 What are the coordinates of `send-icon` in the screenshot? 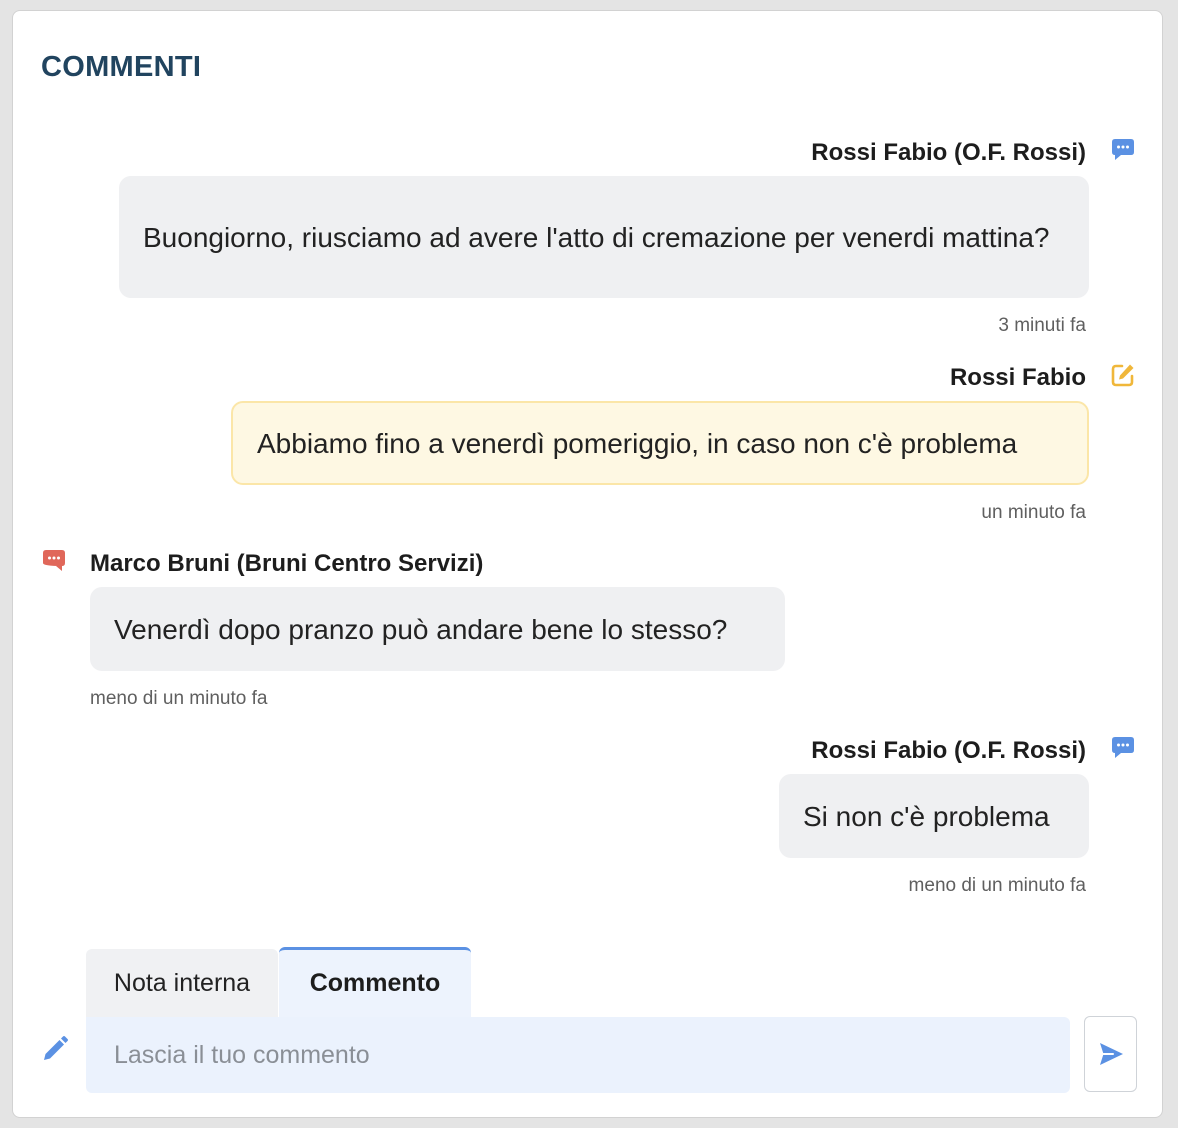 It's located at (1111, 1054).